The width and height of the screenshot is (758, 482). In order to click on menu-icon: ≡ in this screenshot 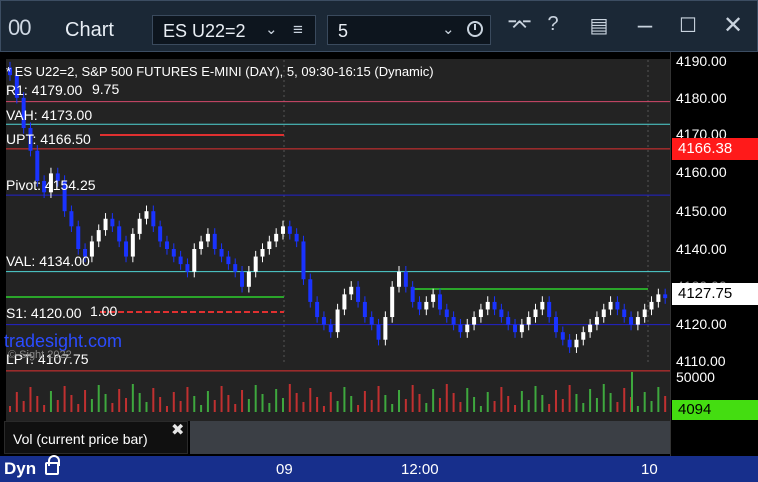, I will do `click(298, 30)`.